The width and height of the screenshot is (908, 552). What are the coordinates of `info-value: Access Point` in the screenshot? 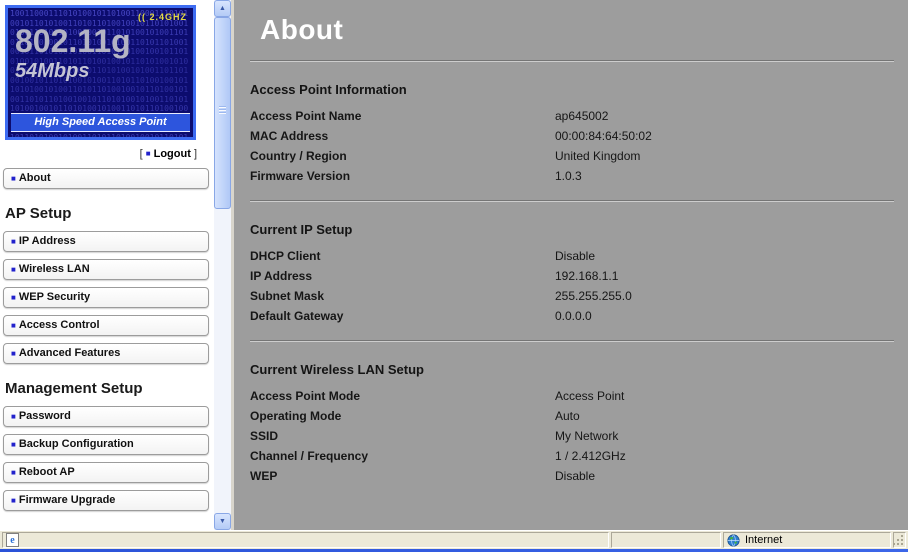 It's located at (590, 396).